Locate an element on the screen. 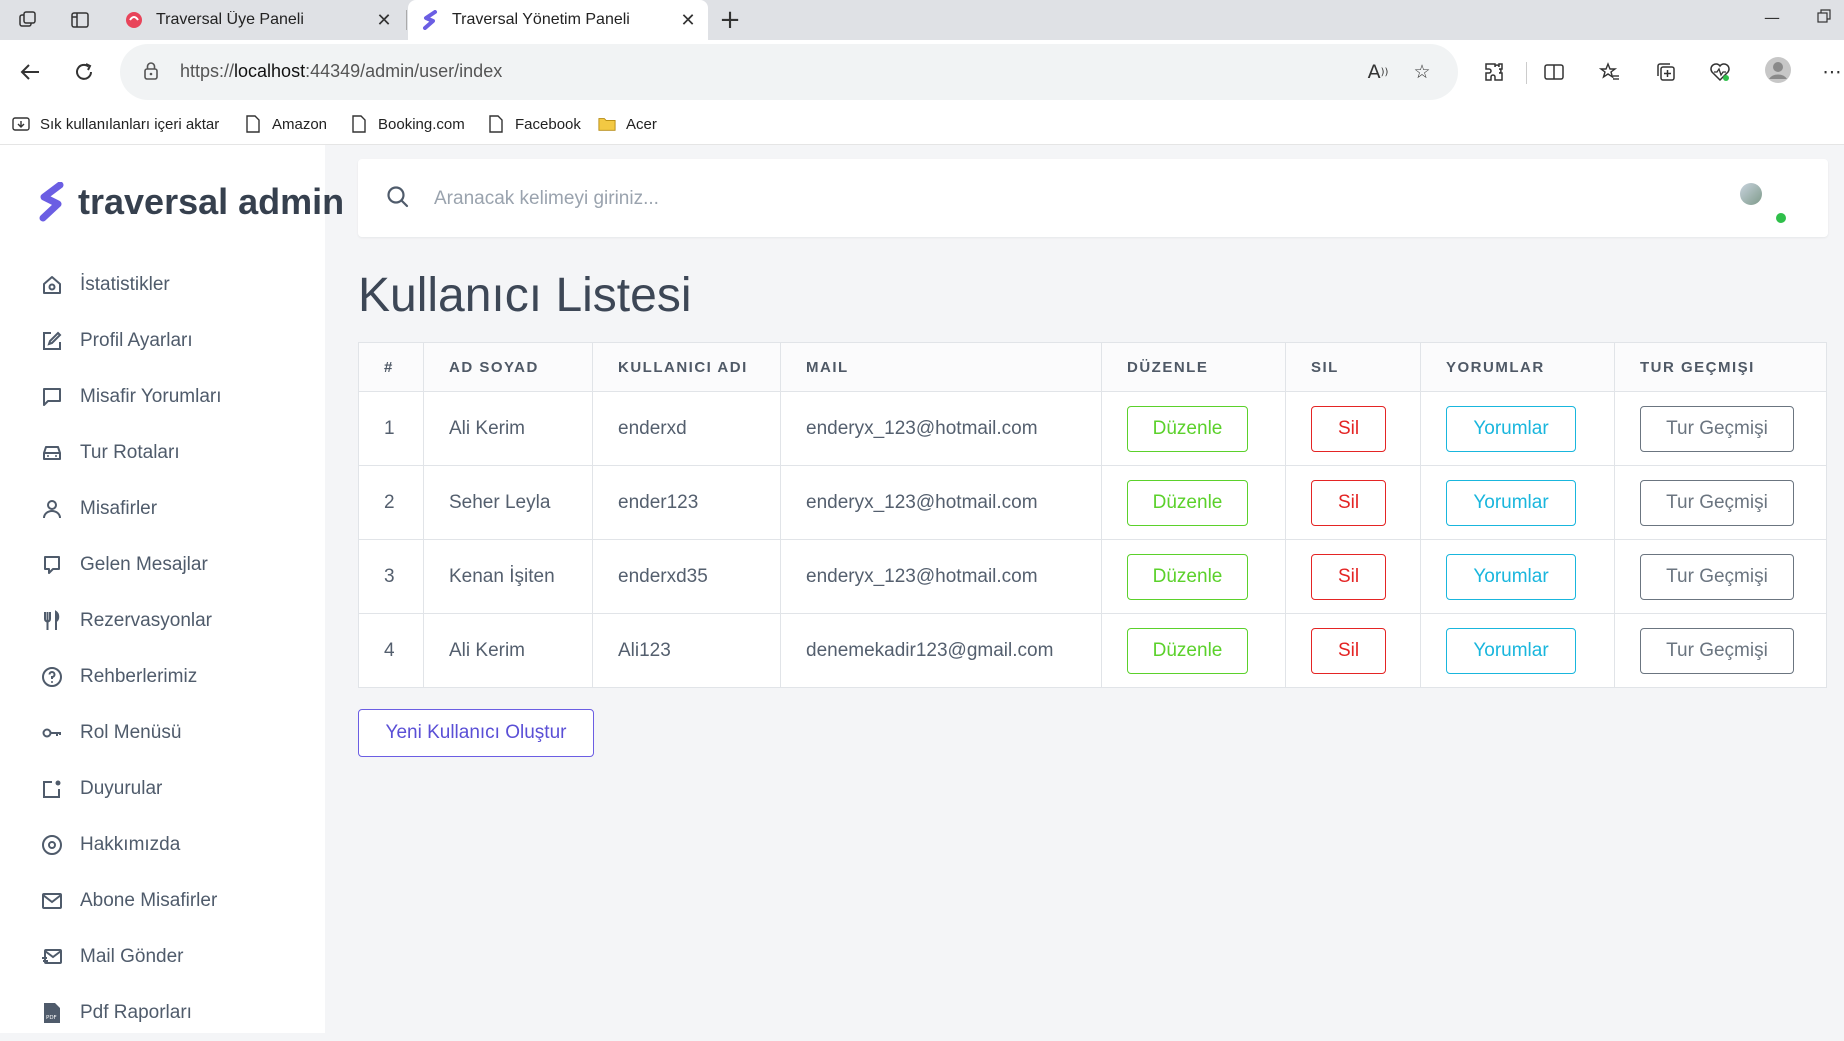  sidebar-item-label: Hakkımızda is located at coordinates (130, 844).